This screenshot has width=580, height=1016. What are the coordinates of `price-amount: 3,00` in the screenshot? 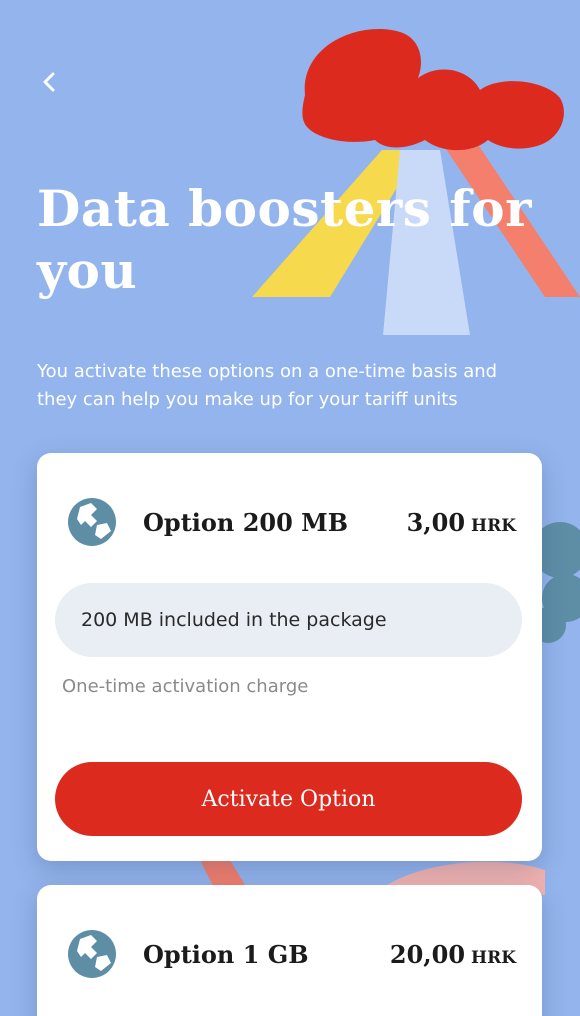 It's located at (436, 522).